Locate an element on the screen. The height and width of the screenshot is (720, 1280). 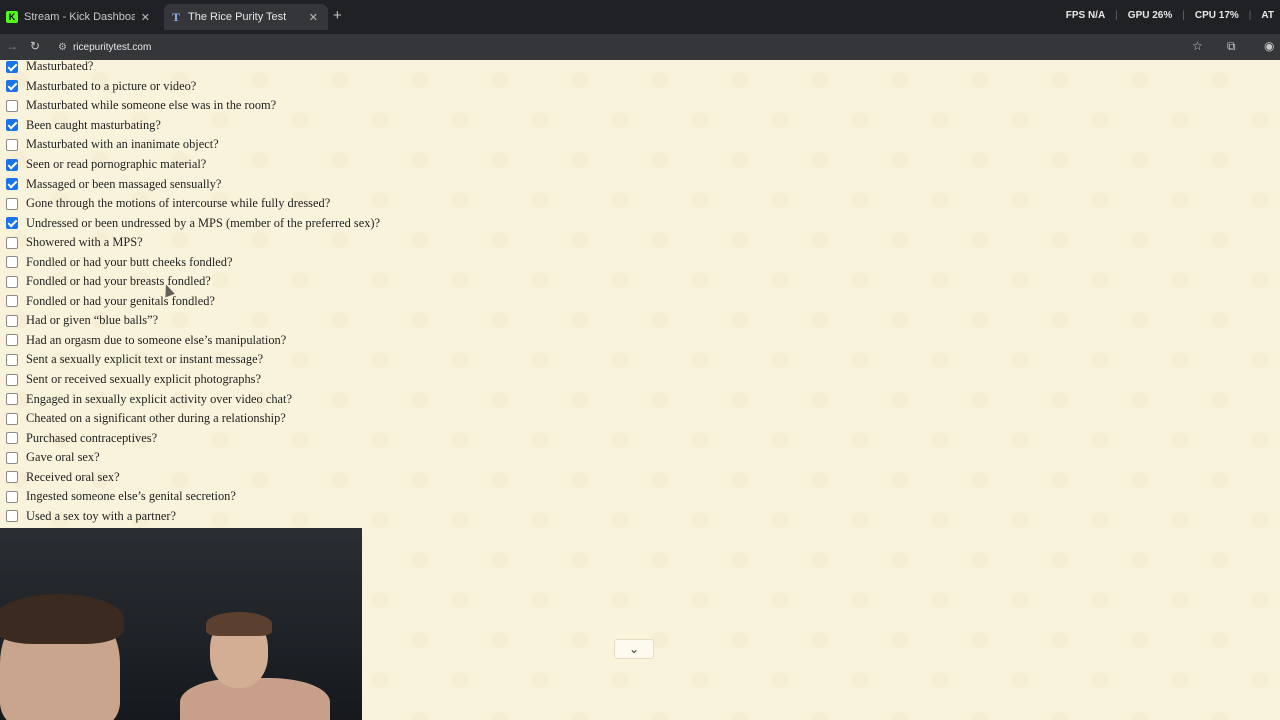
question-item: Been caught masturbating? is located at coordinates (193, 126).